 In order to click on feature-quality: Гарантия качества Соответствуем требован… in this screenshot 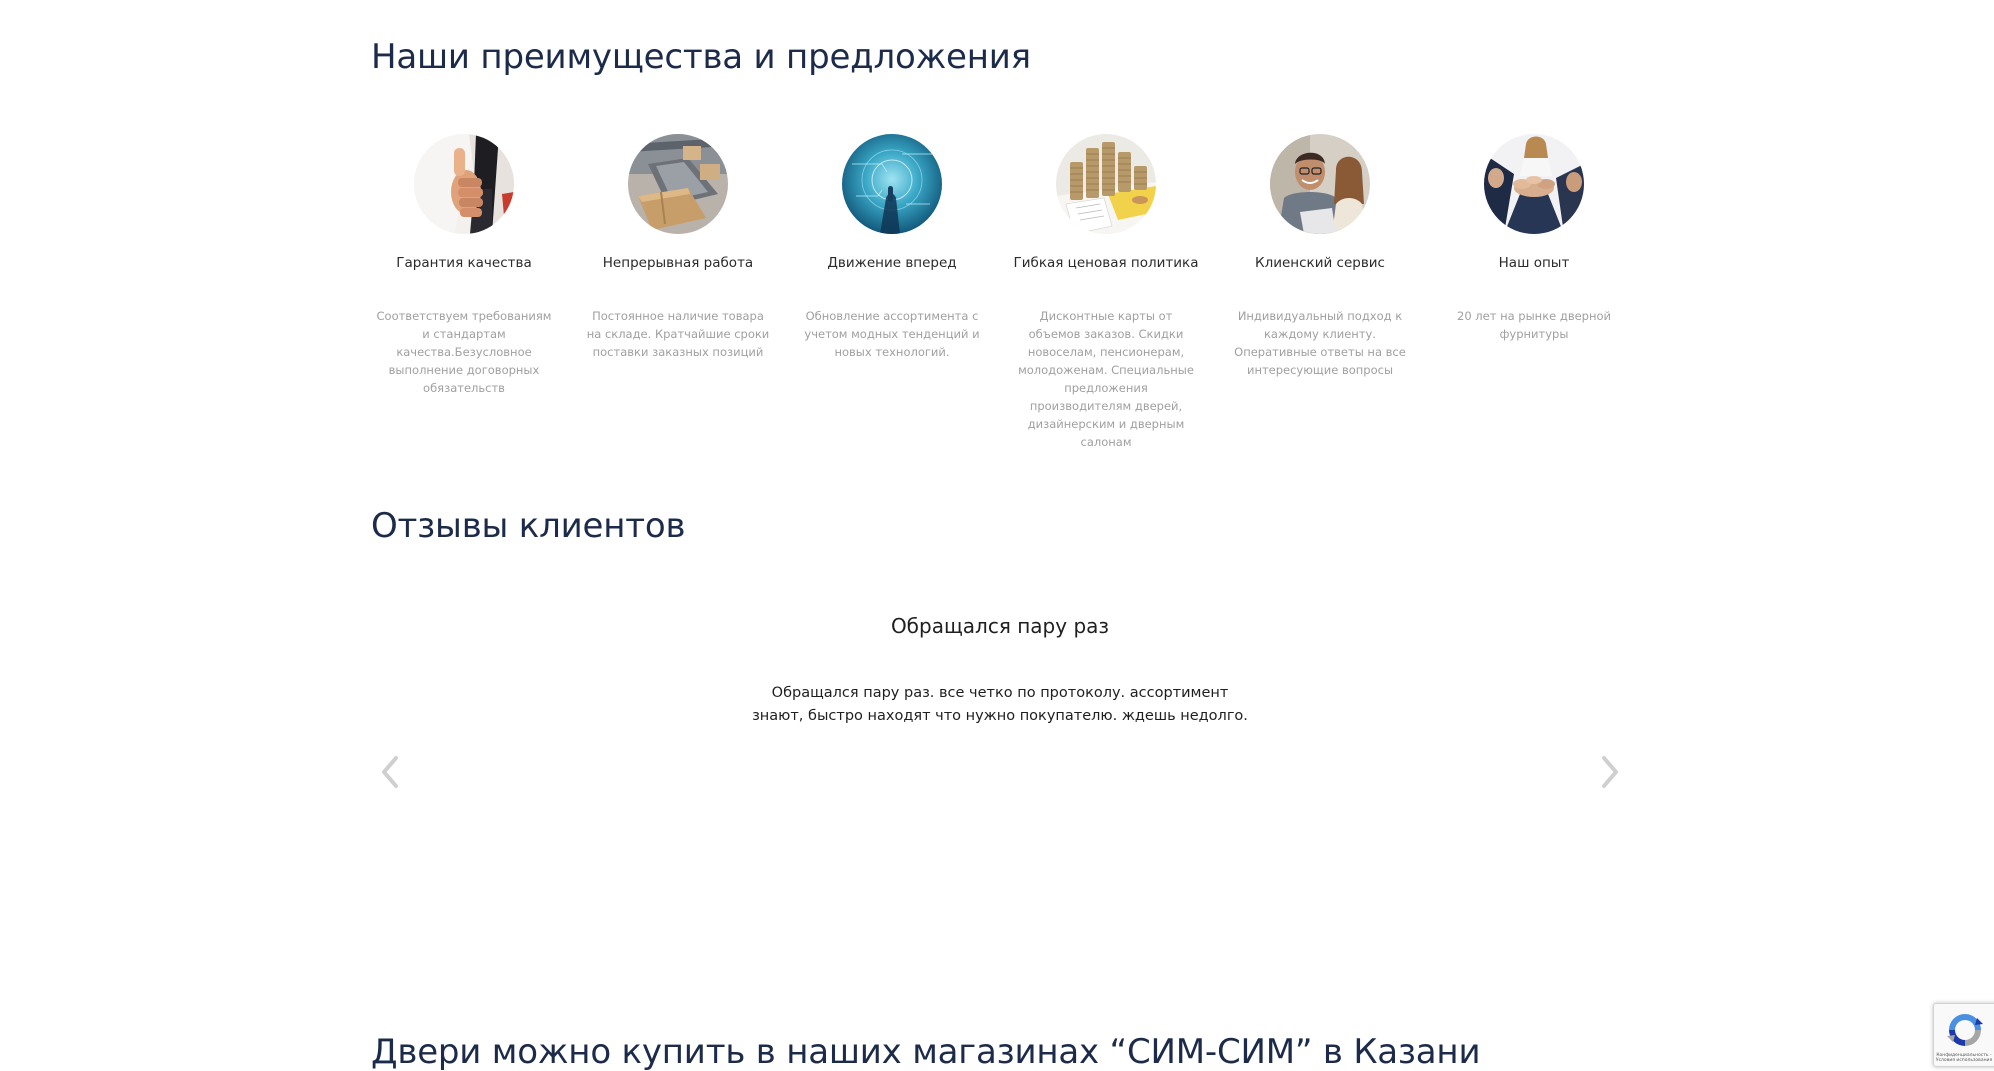, I will do `click(464, 263)`.